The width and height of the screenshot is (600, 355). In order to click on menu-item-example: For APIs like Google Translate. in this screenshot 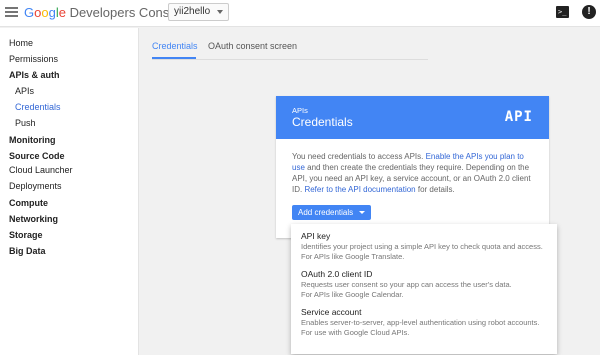, I will do `click(353, 256)`.